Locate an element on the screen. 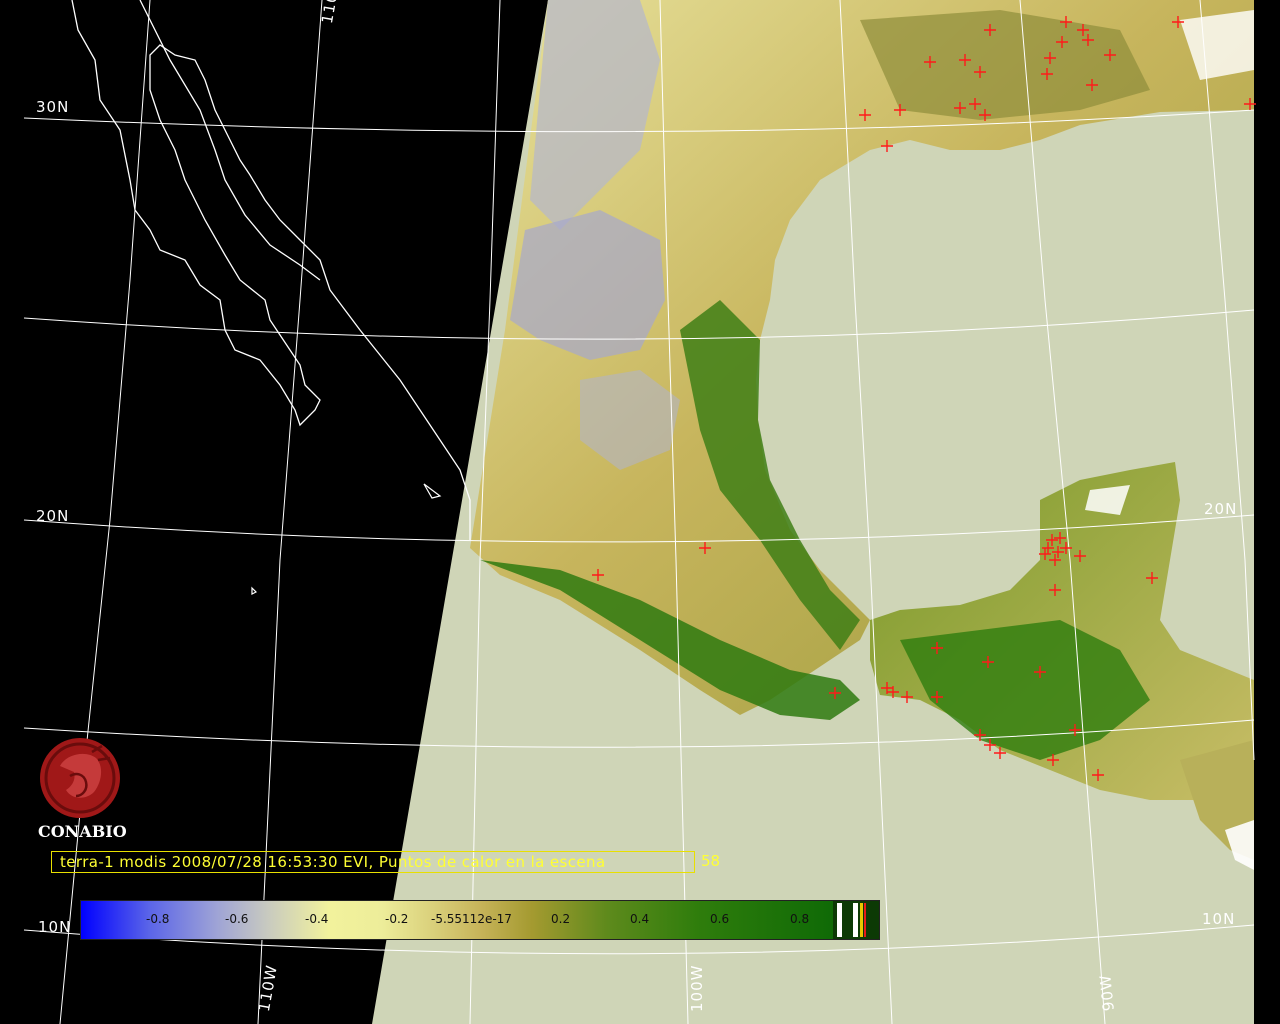  logo-text: CONABIO is located at coordinates (82, 831).